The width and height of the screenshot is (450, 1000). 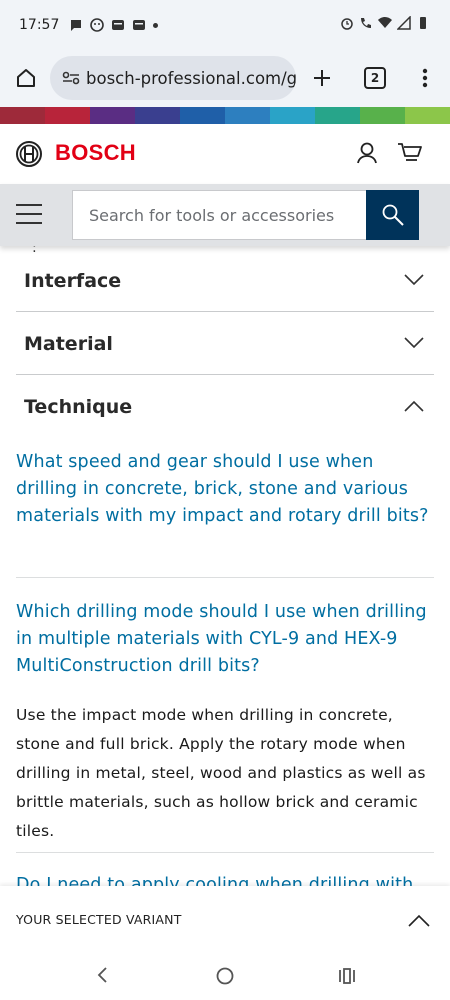 I want to click on back-icon, so click(x=102, y=975).